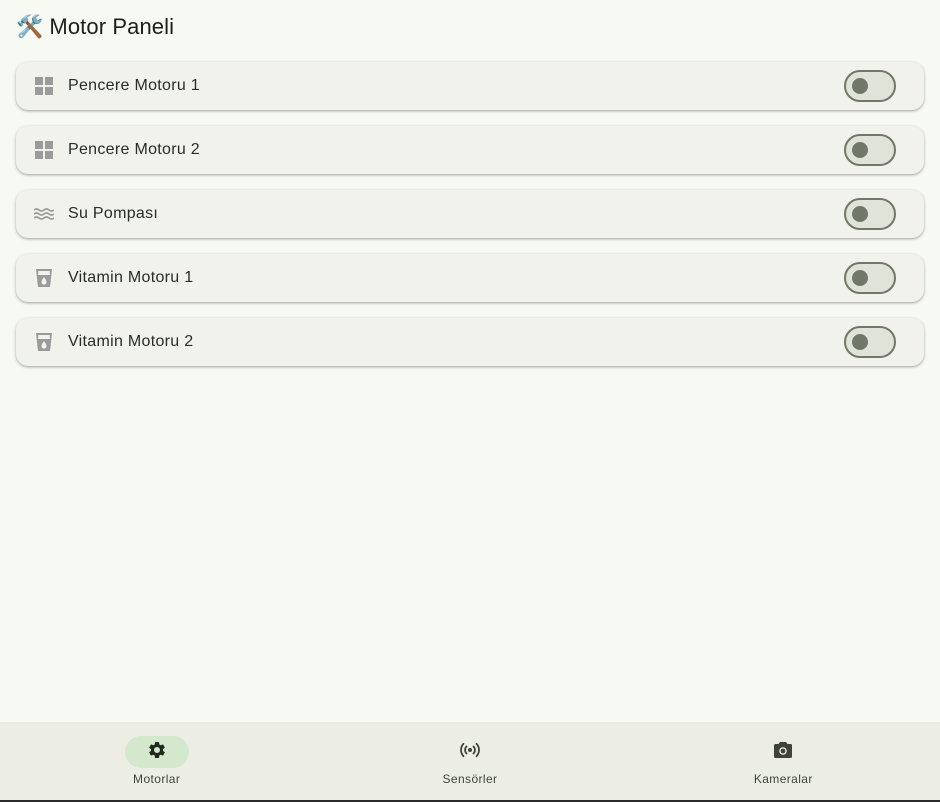 The height and width of the screenshot is (802, 940). I want to click on page-header: 🛠️ Motor Paneli, so click(95, 27).